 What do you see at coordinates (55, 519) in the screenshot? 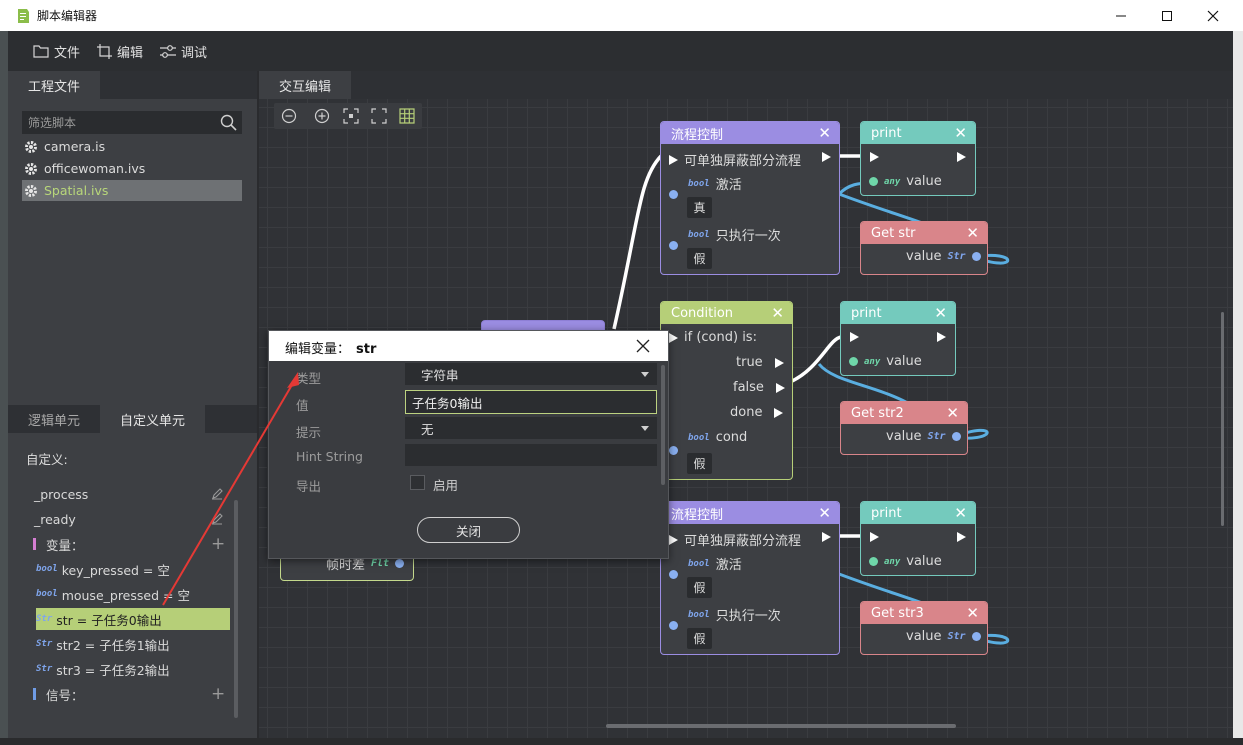
I see `function-item-ready: _ready` at bounding box center [55, 519].